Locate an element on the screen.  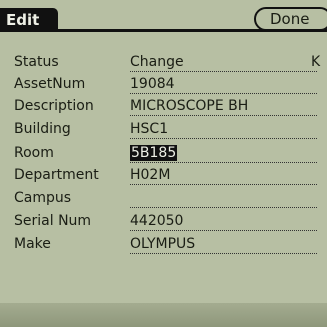
serial-num-label: Serial Num is located at coordinates (53, 221).